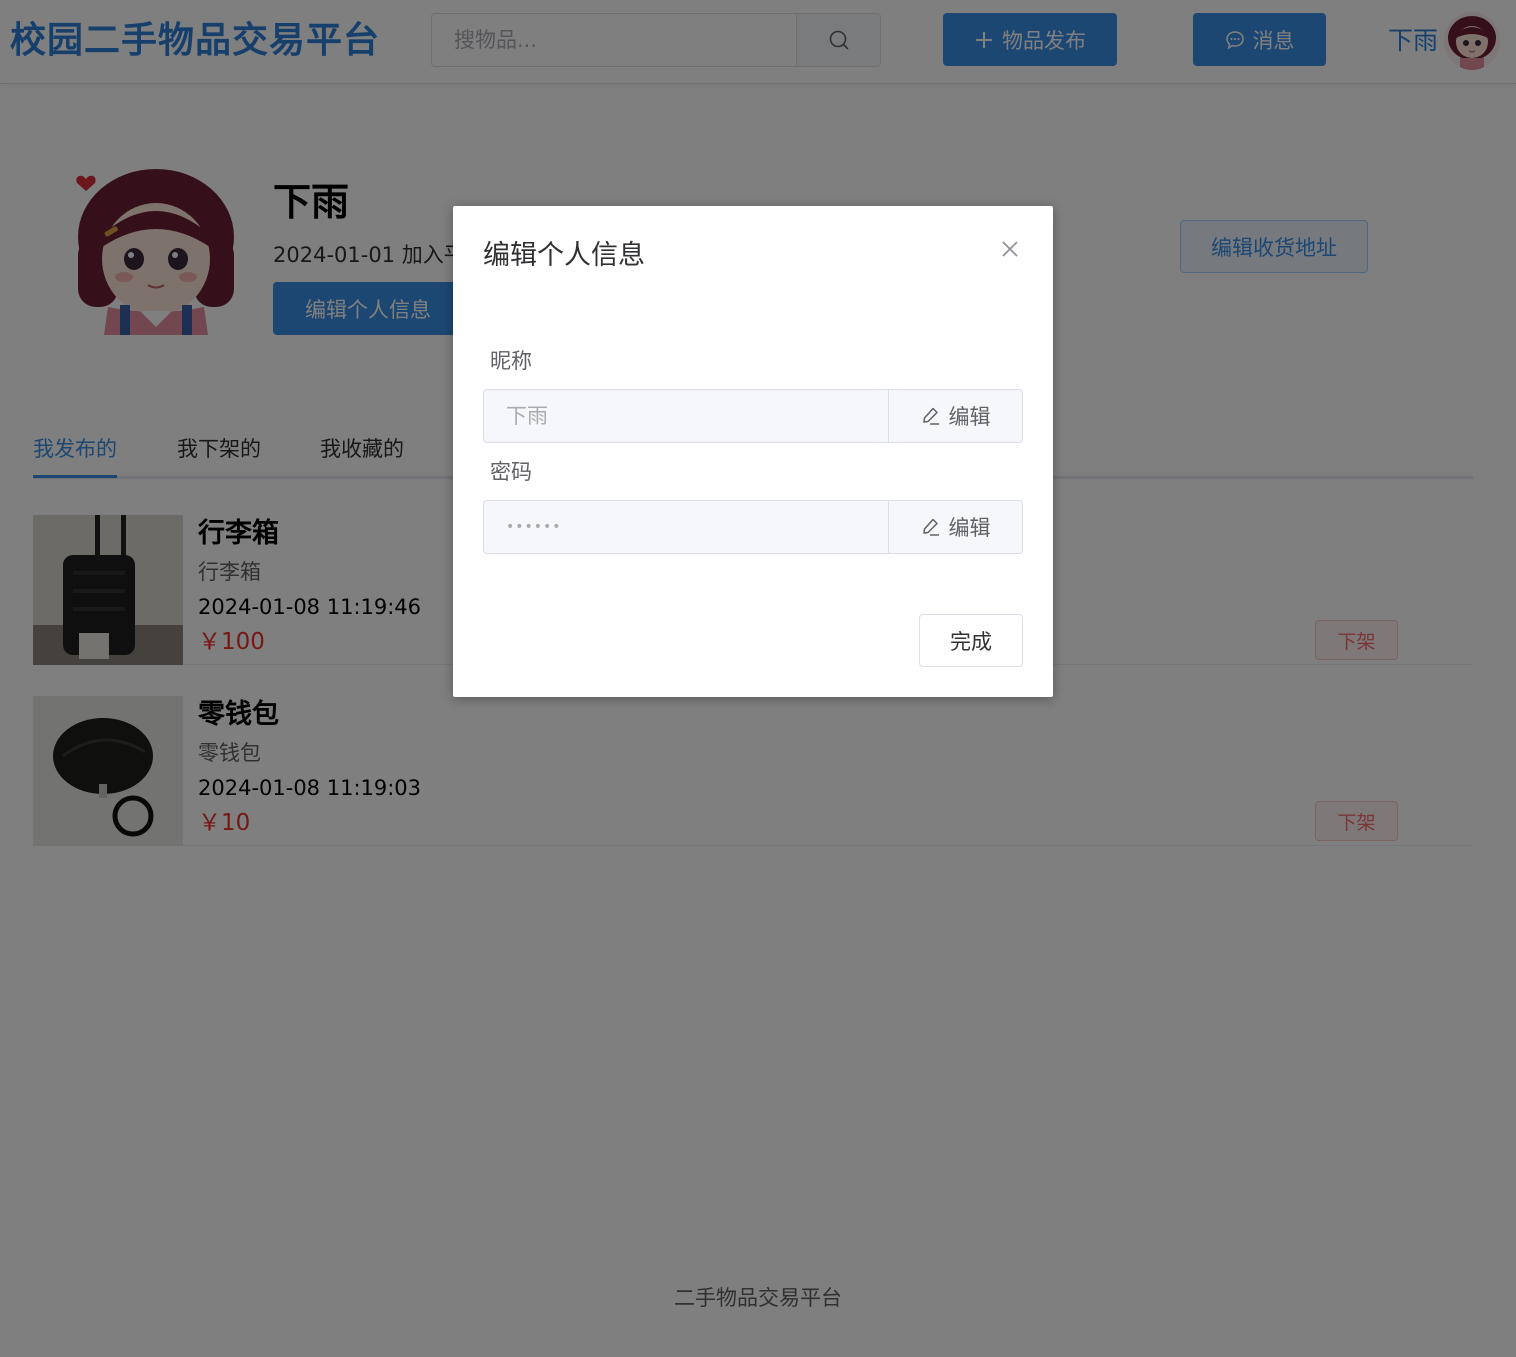  I want to click on edit-password-button: 编辑, so click(955, 527).